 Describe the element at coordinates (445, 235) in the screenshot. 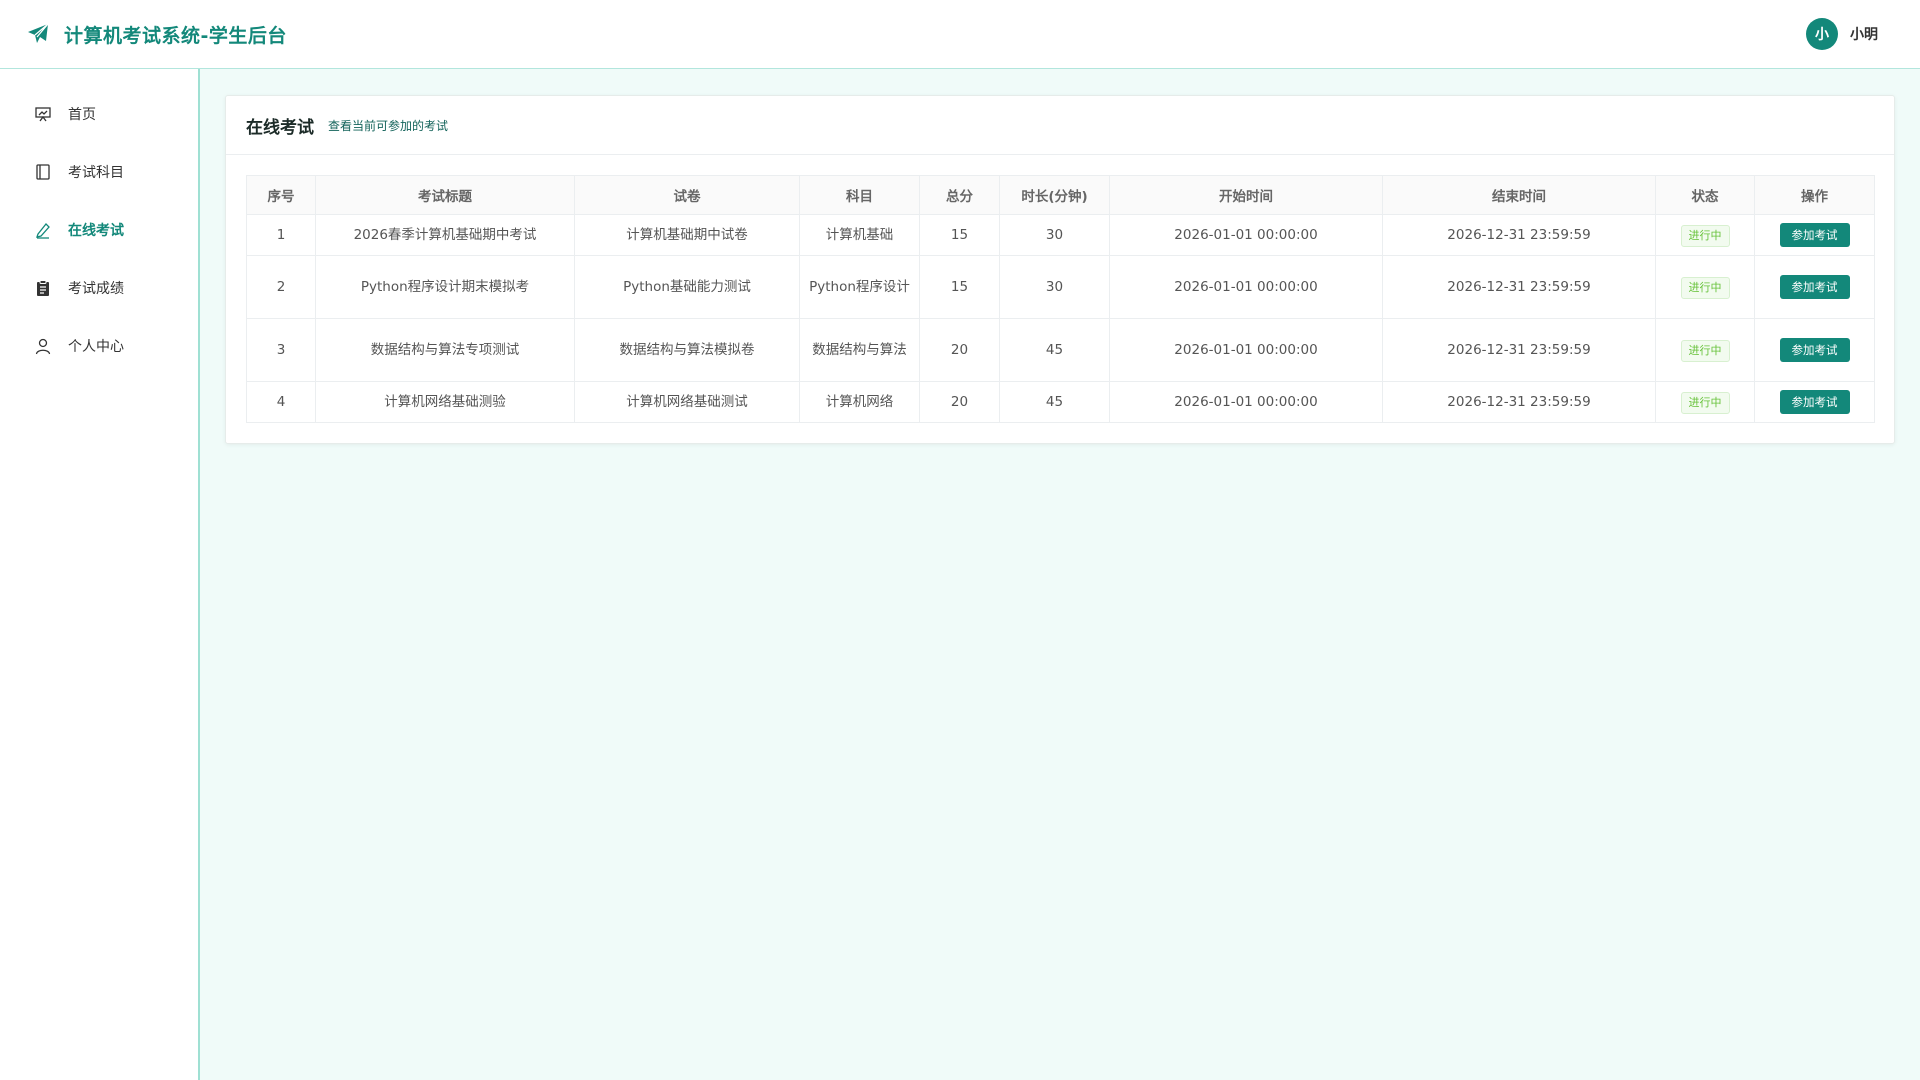

I see `cell-title: 2026春季计算机基础期中考试` at that location.